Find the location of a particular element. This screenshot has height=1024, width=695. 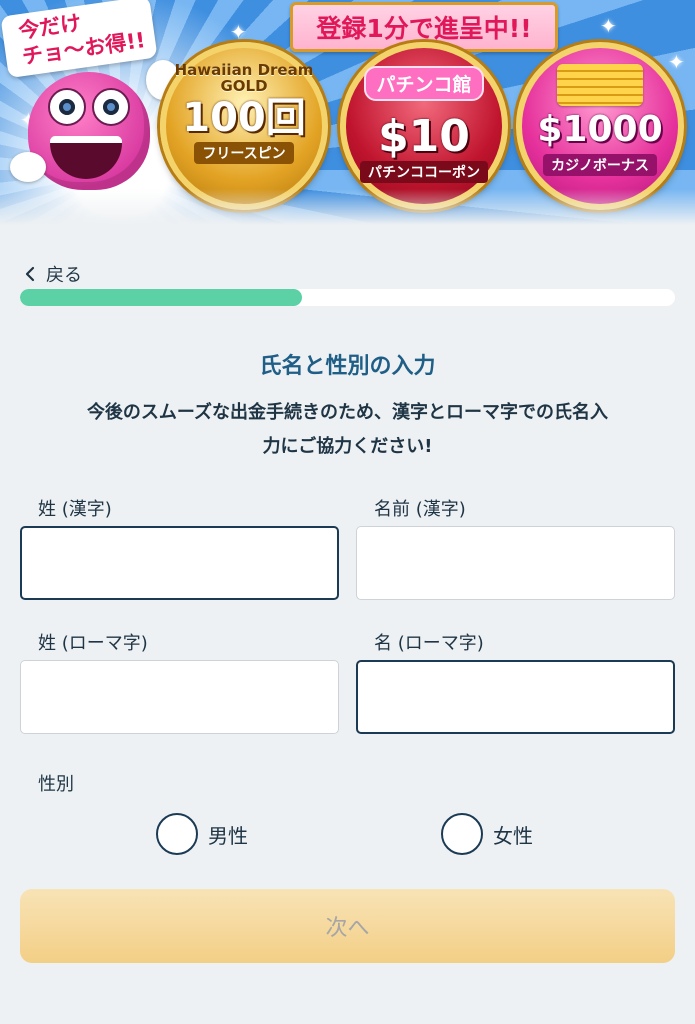

subtitle-line: 今後のスムーズな出金手続きのため、漢字とローマ字での氏名入 is located at coordinates (347, 412).